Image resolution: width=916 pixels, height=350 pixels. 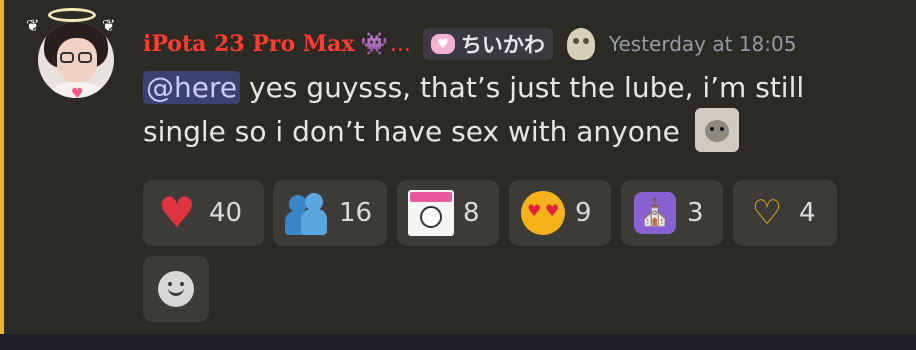 I want to click on reaction-count: 16, so click(x=356, y=213).